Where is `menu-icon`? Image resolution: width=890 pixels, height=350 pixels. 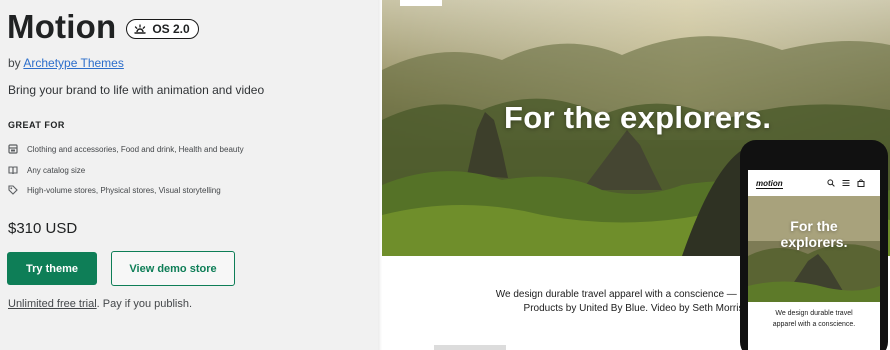
menu-icon is located at coordinates (846, 183).